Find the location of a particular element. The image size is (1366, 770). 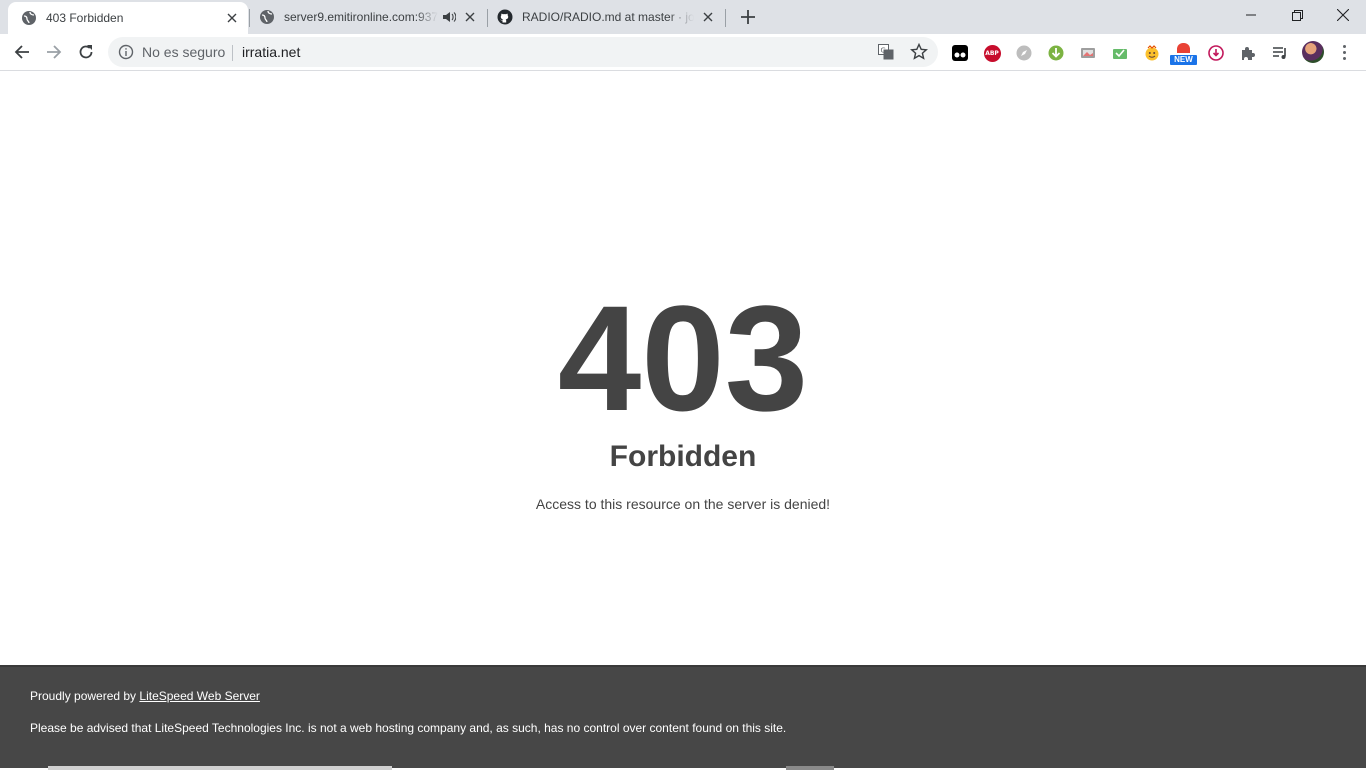

tab-title: server9.emitironline.com:937 is located at coordinates (361, 17).